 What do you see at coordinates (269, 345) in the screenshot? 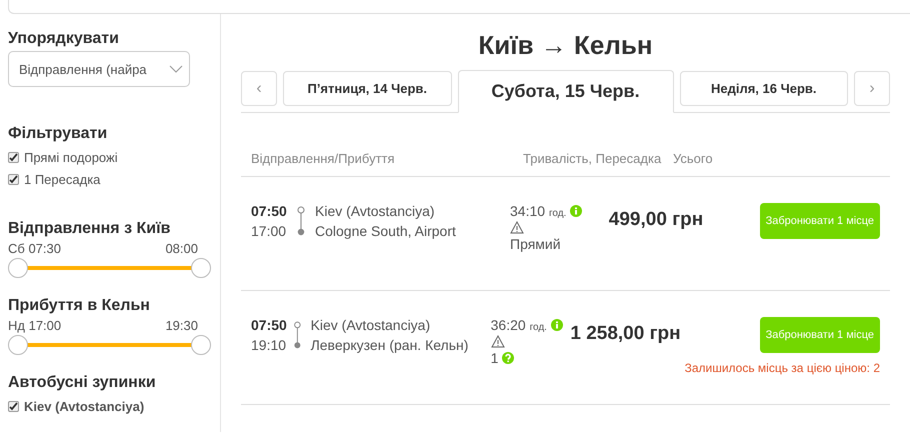
I see `arrival-time: 19:10` at bounding box center [269, 345].